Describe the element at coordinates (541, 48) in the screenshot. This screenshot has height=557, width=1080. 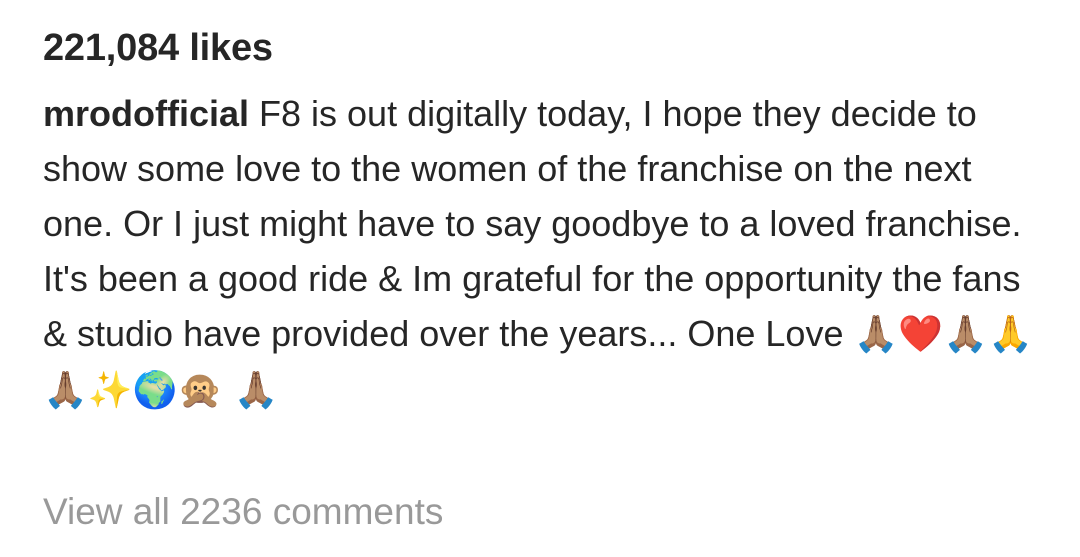
I see `likes-count: 221,084 likes` at that location.